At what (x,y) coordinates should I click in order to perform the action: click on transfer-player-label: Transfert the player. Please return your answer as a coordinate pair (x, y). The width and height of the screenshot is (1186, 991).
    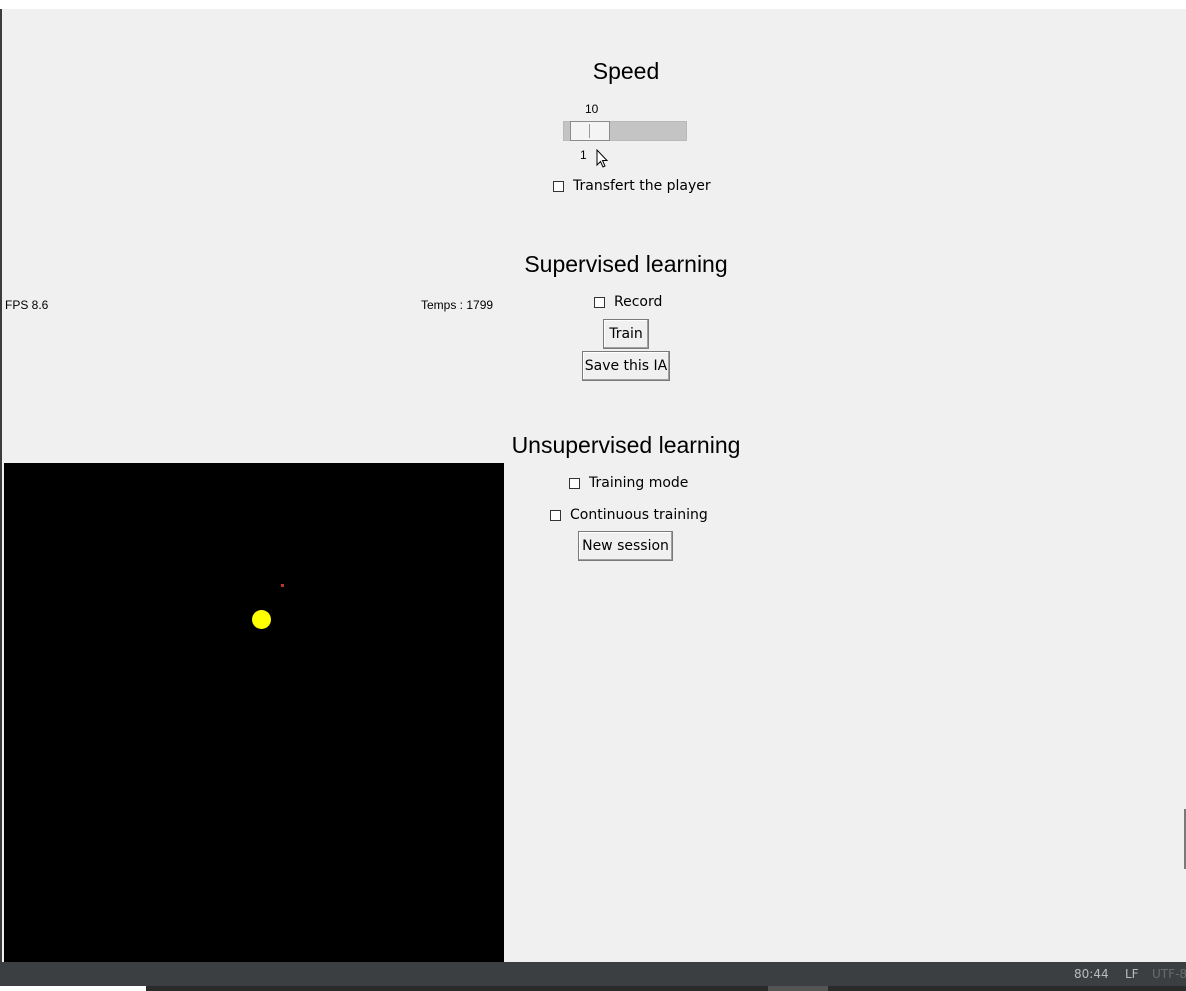
    Looking at the image, I should click on (642, 186).